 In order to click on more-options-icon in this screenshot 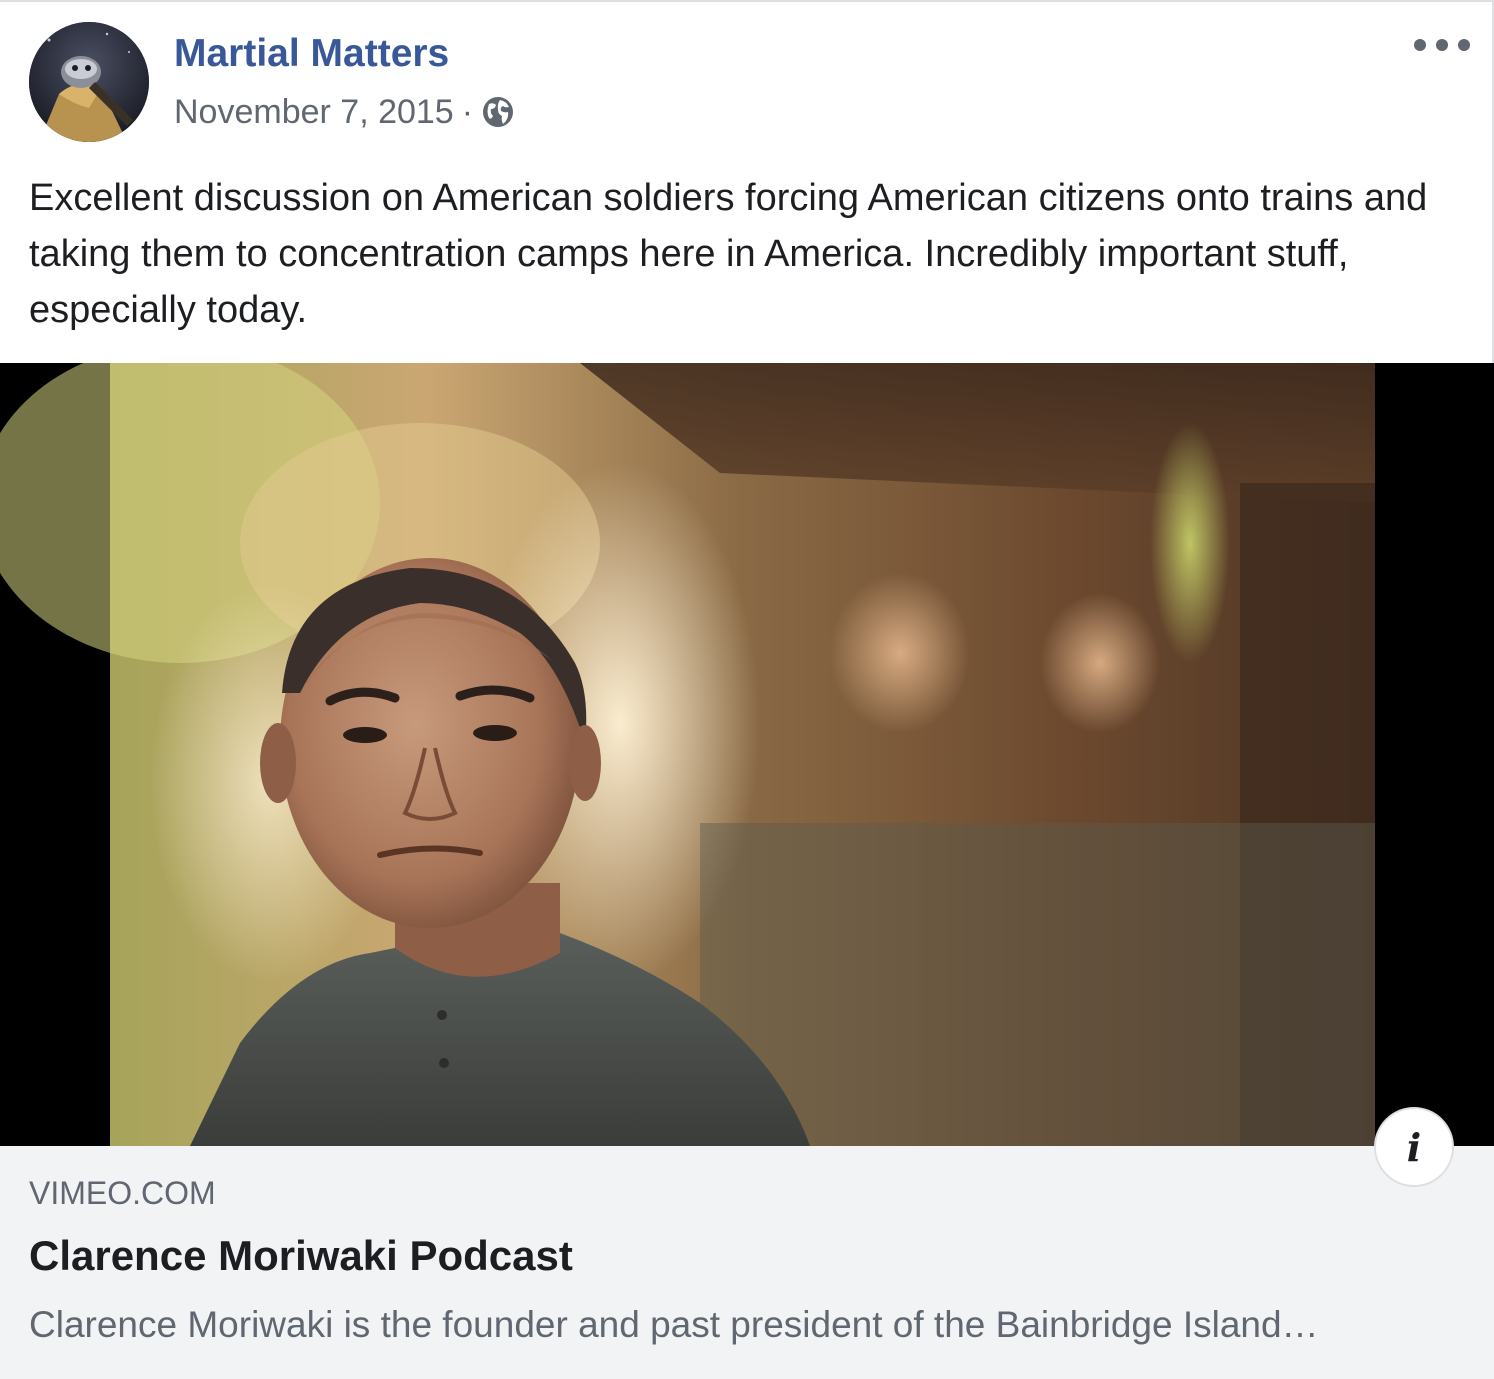, I will do `click(1442, 45)`.